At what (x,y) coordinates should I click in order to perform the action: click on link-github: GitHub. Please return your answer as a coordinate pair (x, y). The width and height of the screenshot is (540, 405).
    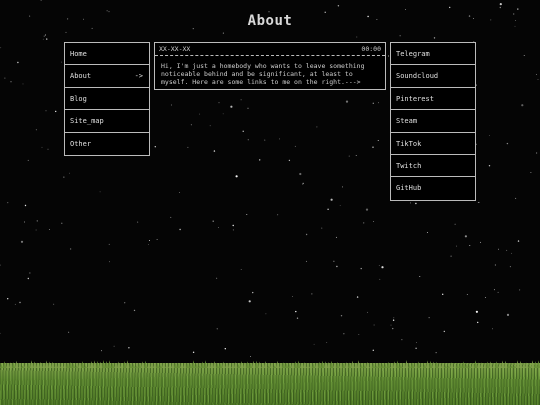
    Looking at the image, I should click on (433, 188).